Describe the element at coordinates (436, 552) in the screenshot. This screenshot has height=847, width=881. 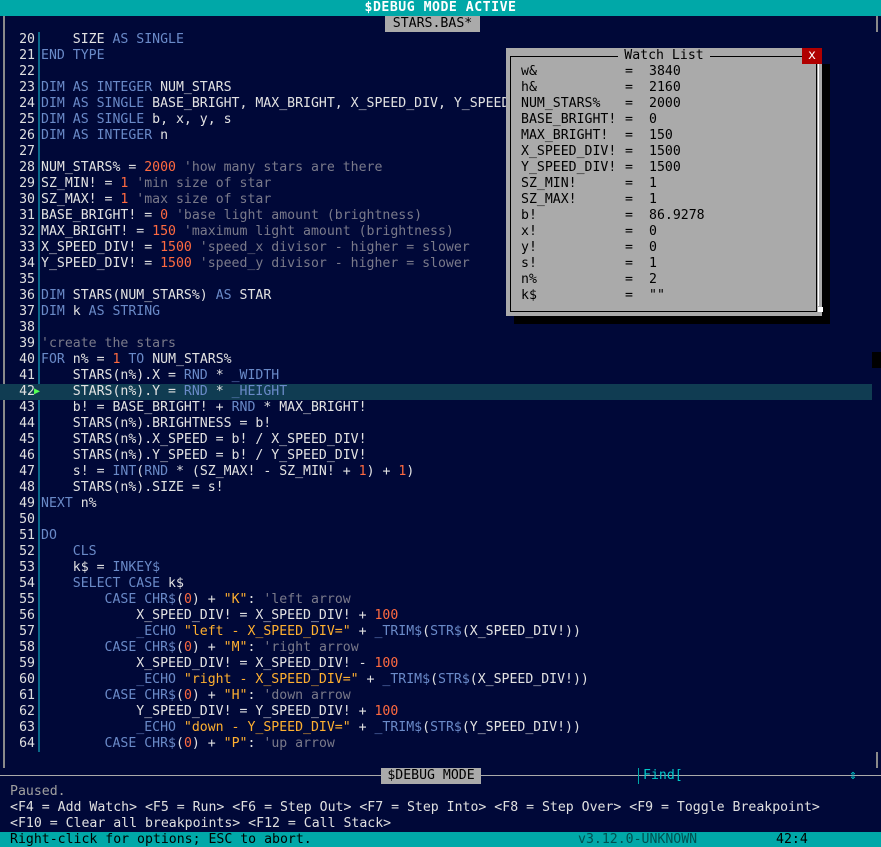
I see `code-line: 52 CLS` at that location.